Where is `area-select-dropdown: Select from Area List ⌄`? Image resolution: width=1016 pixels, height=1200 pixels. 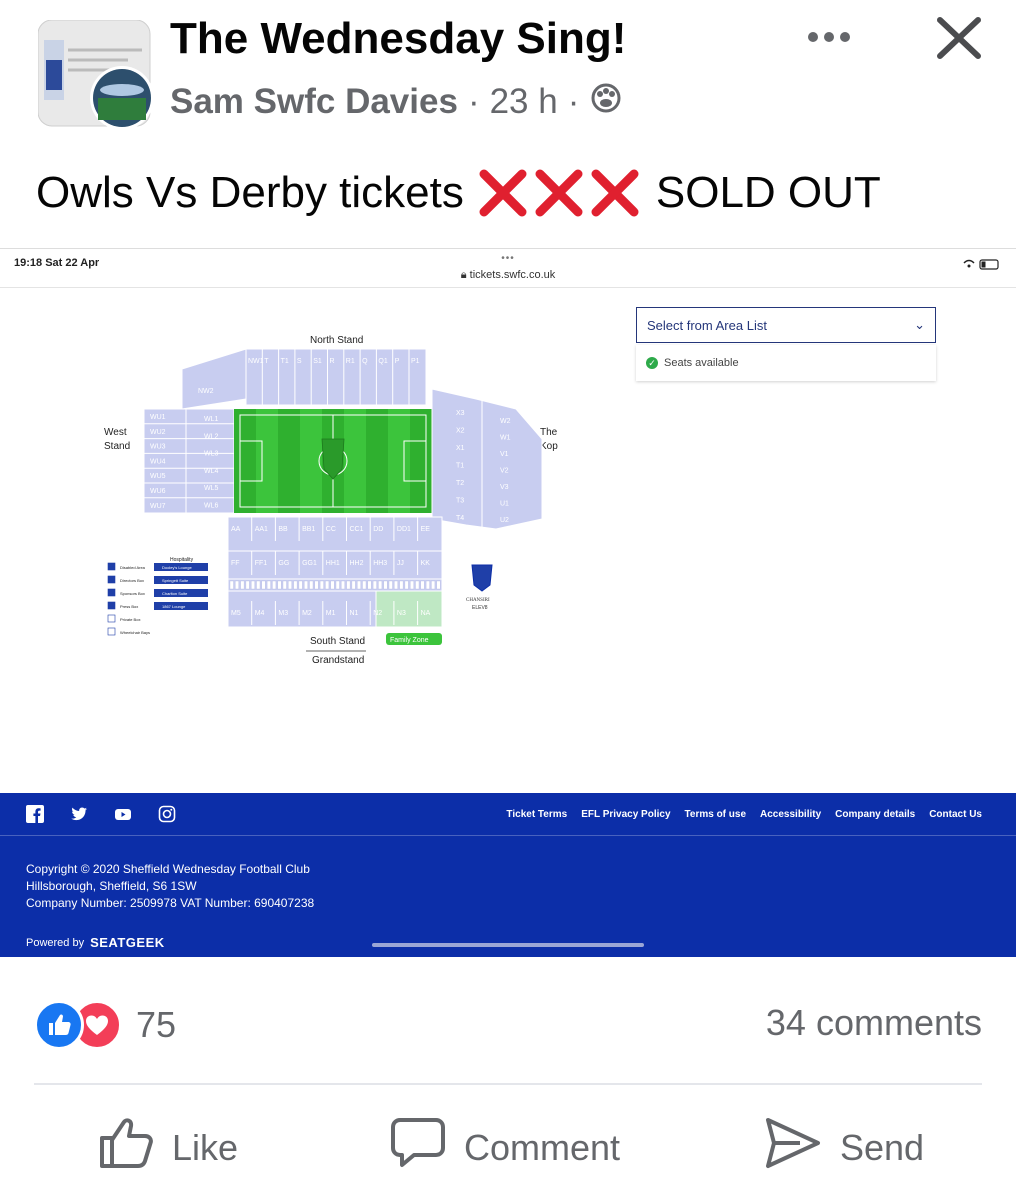
area-select-dropdown: Select from Area List ⌄ is located at coordinates (786, 325).